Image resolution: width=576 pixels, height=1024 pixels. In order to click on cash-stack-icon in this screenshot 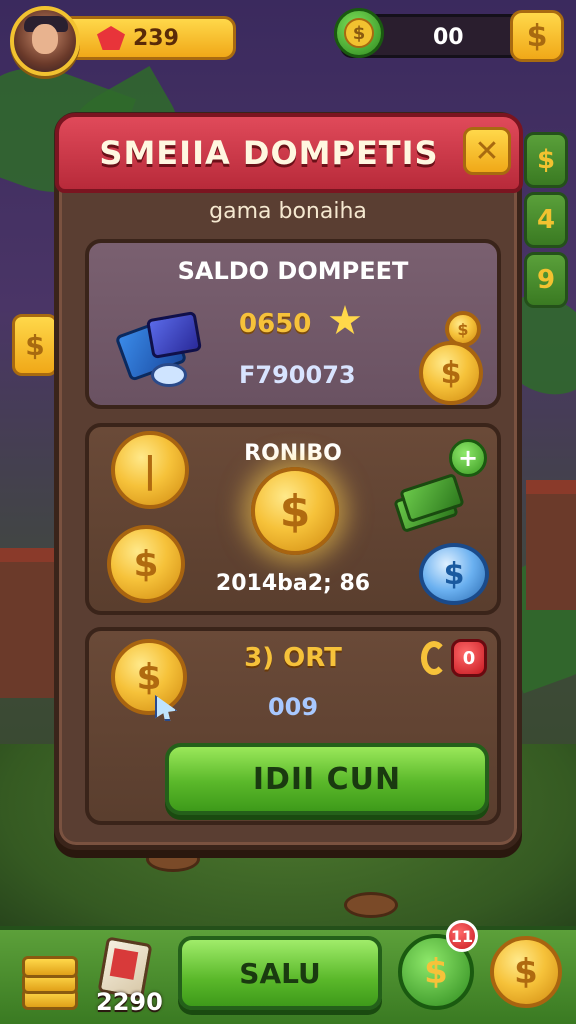, I will do `click(430, 503)`.